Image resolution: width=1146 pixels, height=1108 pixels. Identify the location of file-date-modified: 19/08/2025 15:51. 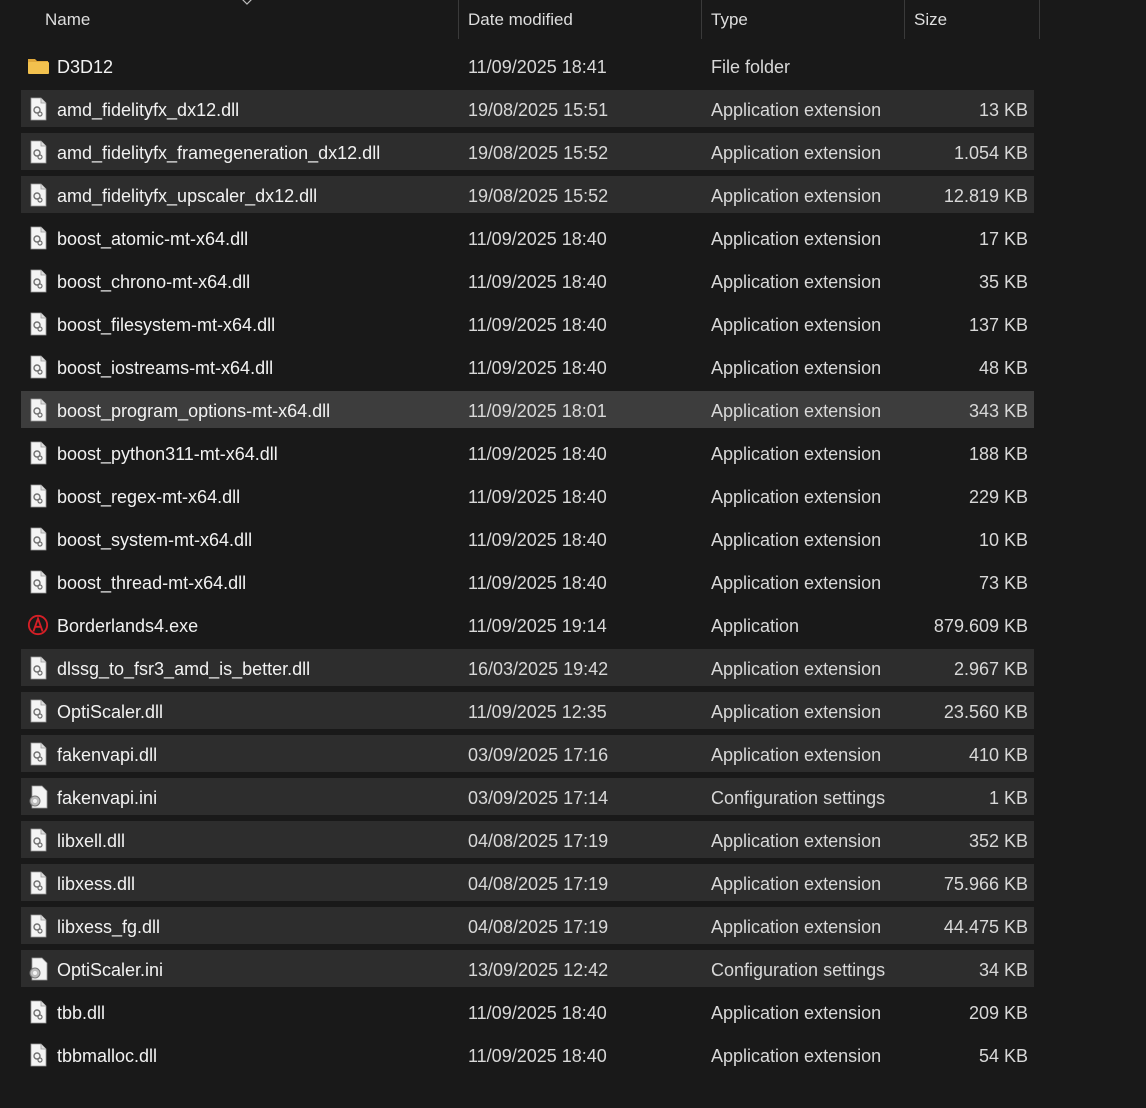
(538, 110).